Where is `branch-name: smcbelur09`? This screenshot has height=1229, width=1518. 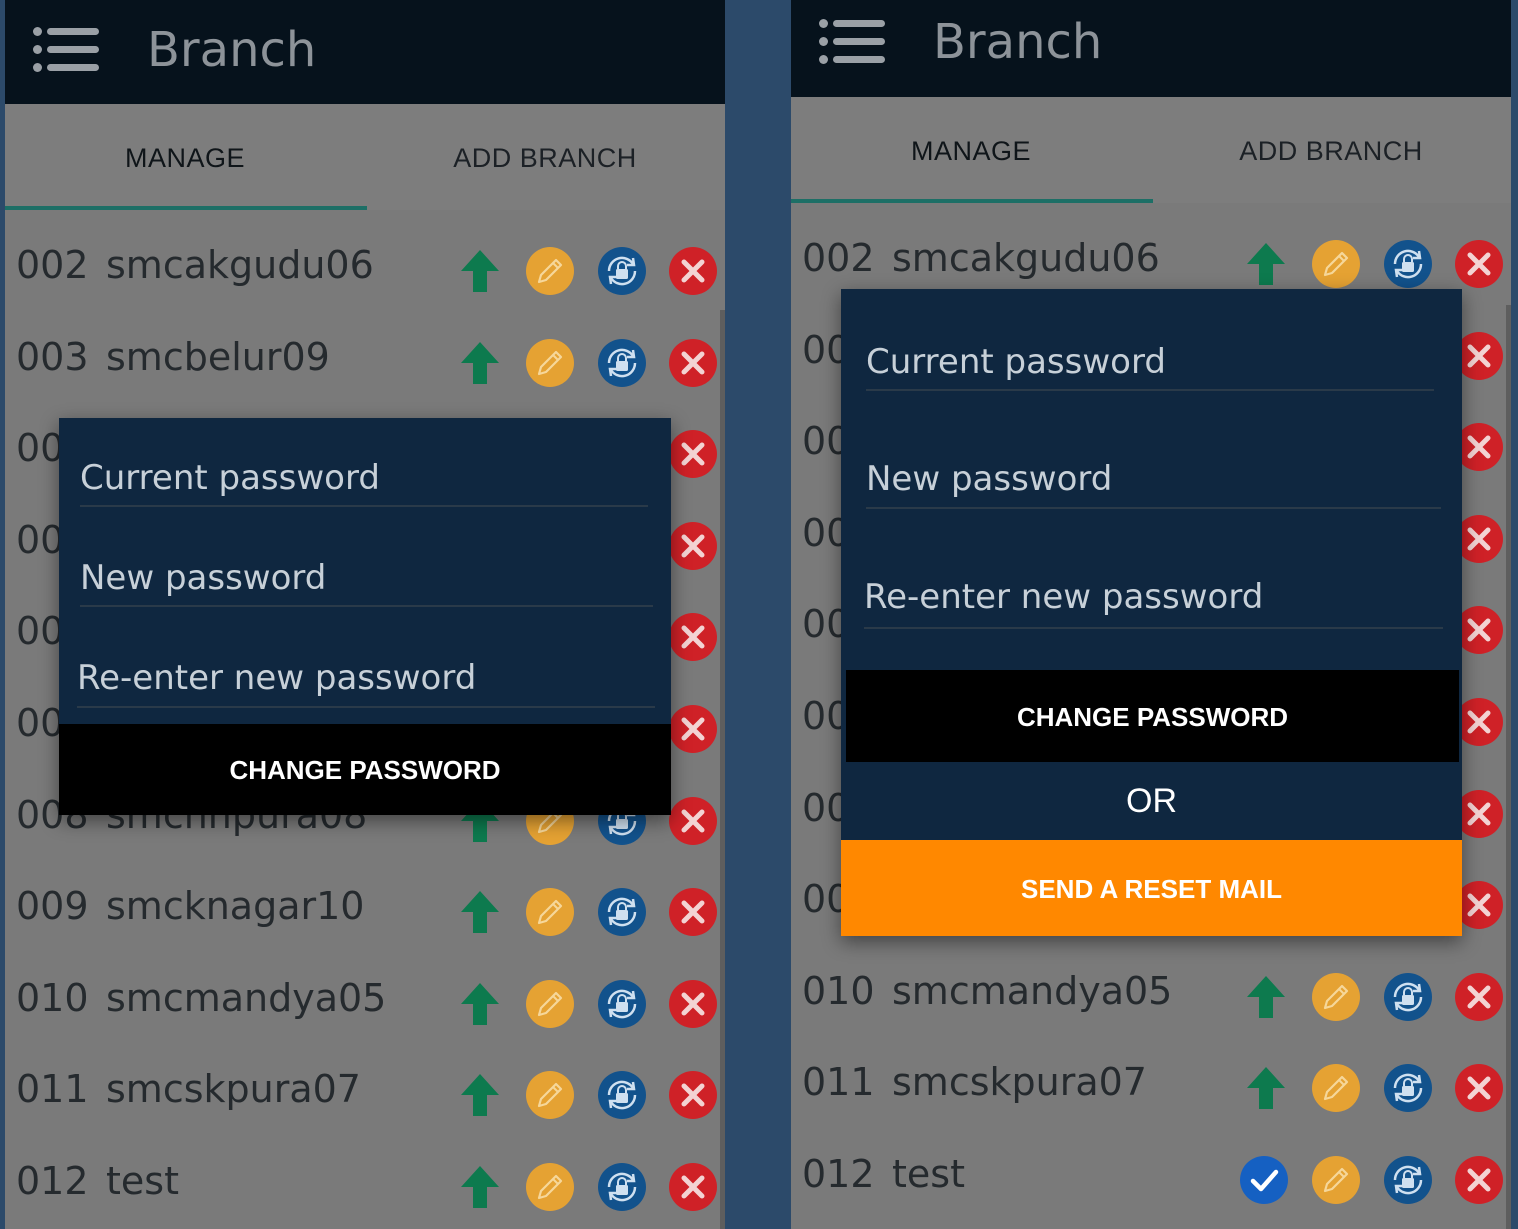 branch-name: smcbelur09 is located at coordinates (218, 356).